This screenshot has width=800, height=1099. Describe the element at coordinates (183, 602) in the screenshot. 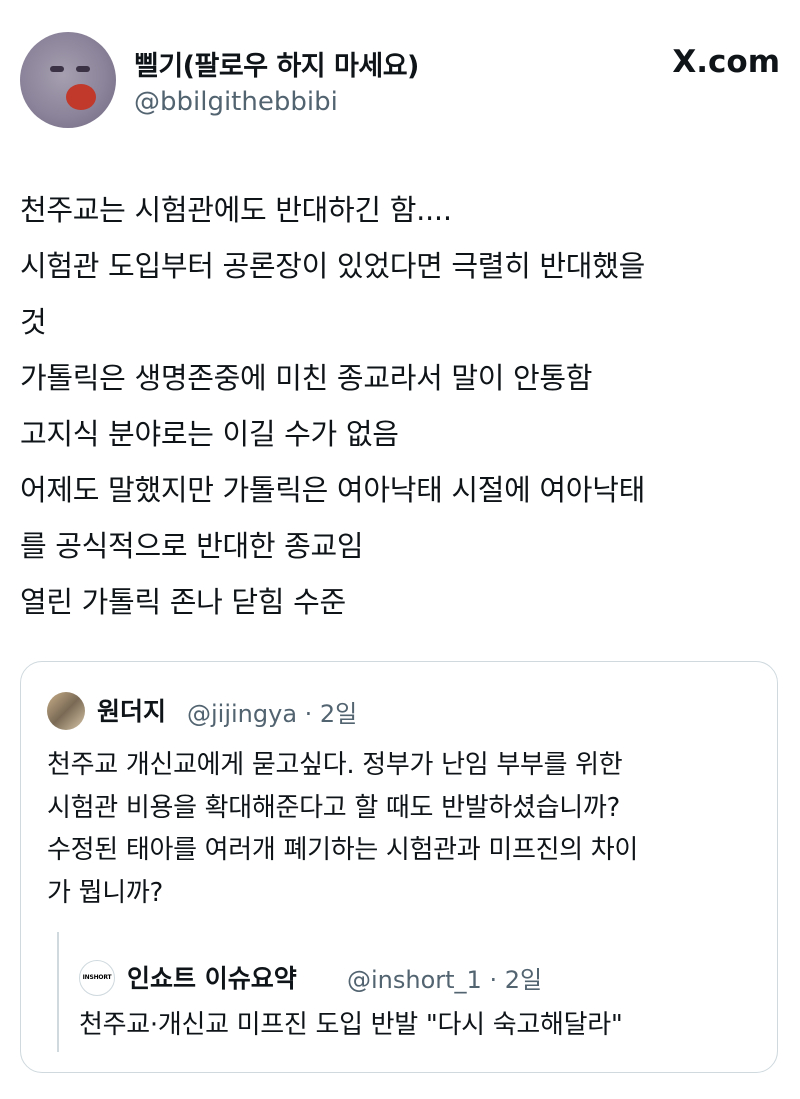

I see `tweet-line: 열린 가톨릭 존나 닫힘 수준` at that location.